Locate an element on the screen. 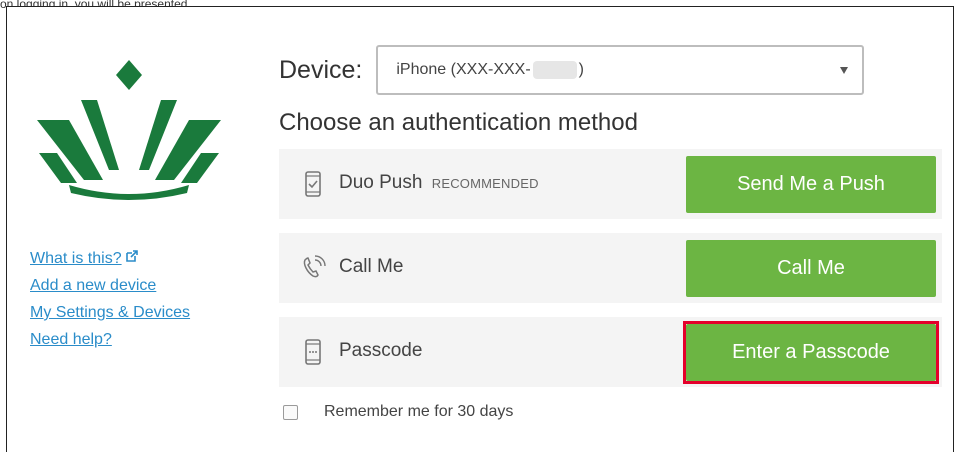 The height and width of the screenshot is (452, 955). chevron-down-icon is located at coordinates (844, 70).